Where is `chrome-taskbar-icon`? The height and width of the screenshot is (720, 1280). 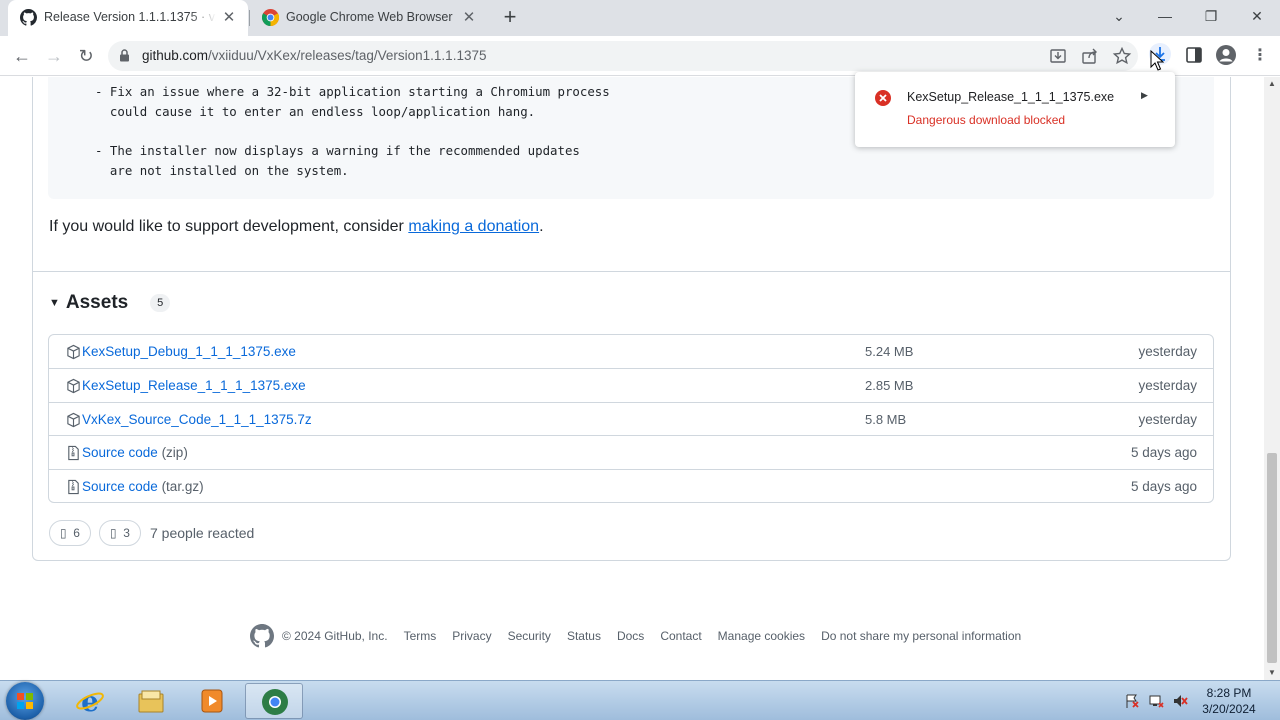 chrome-taskbar-icon is located at coordinates (275, 702).